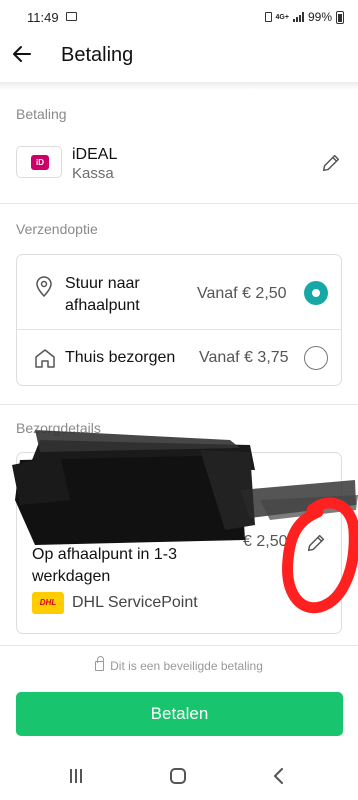 The image size is (358, 800). Describe the element at coordinates (179, 329) in the screenshot. I see `option-divider` at that location.